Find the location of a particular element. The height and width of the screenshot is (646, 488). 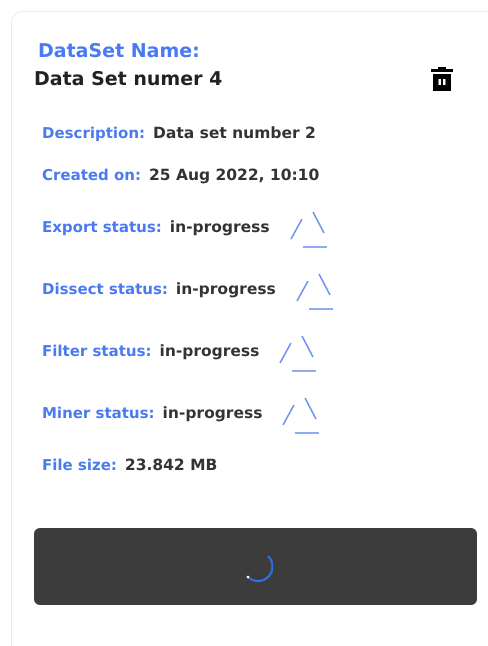

field-label: Miner status: is located at coordinates (98, 413).